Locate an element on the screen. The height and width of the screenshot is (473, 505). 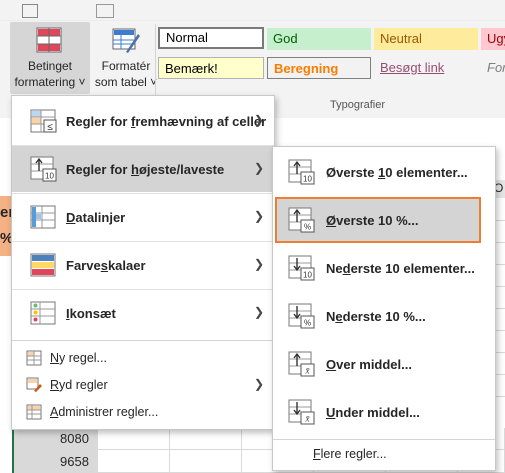
bottom-10-percent-icon: % is located at coordinates (301, 316).